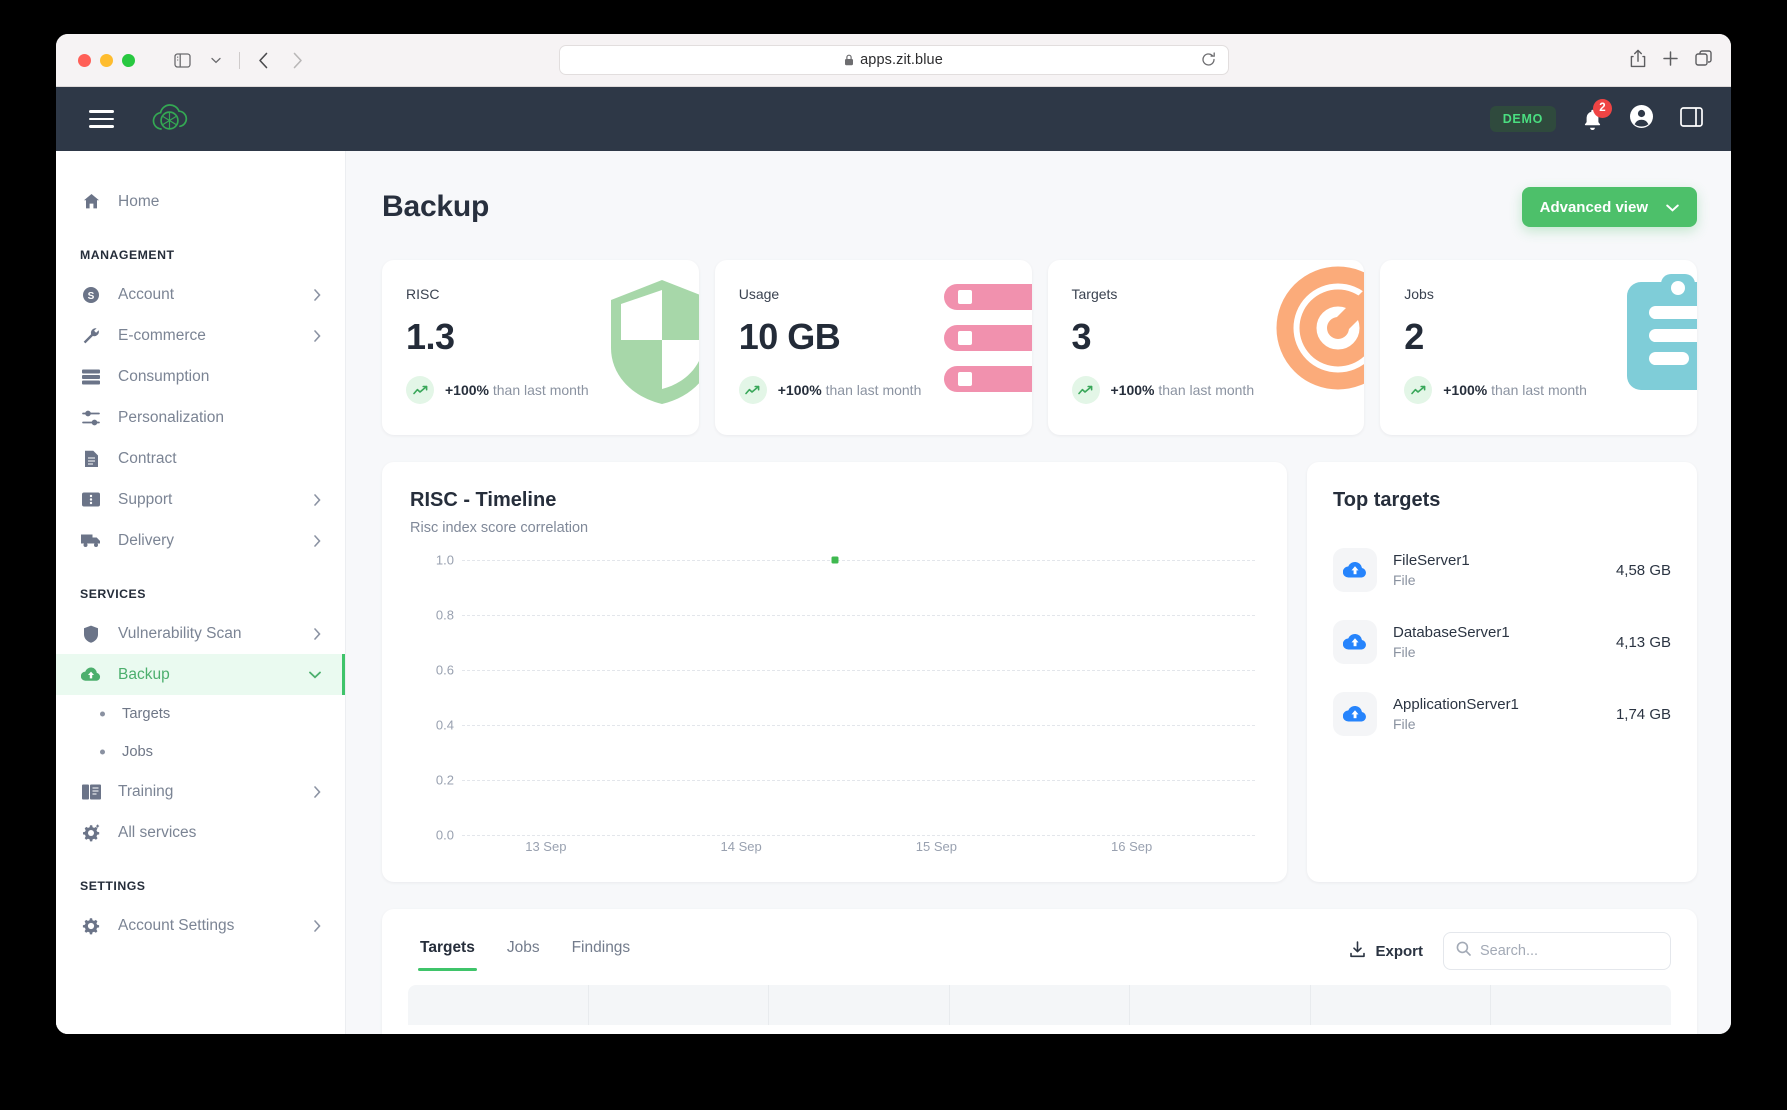  I want to click on stat-label: RISC, so click(423, 294).